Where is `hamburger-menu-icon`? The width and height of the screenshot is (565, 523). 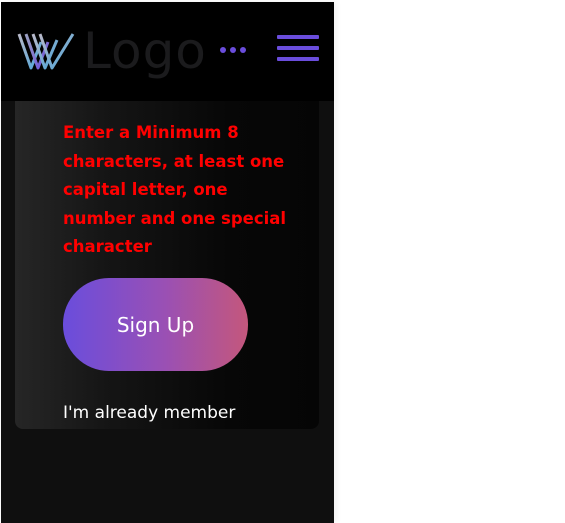
hamburger-menu-icon is located at coordinates (298, 49).